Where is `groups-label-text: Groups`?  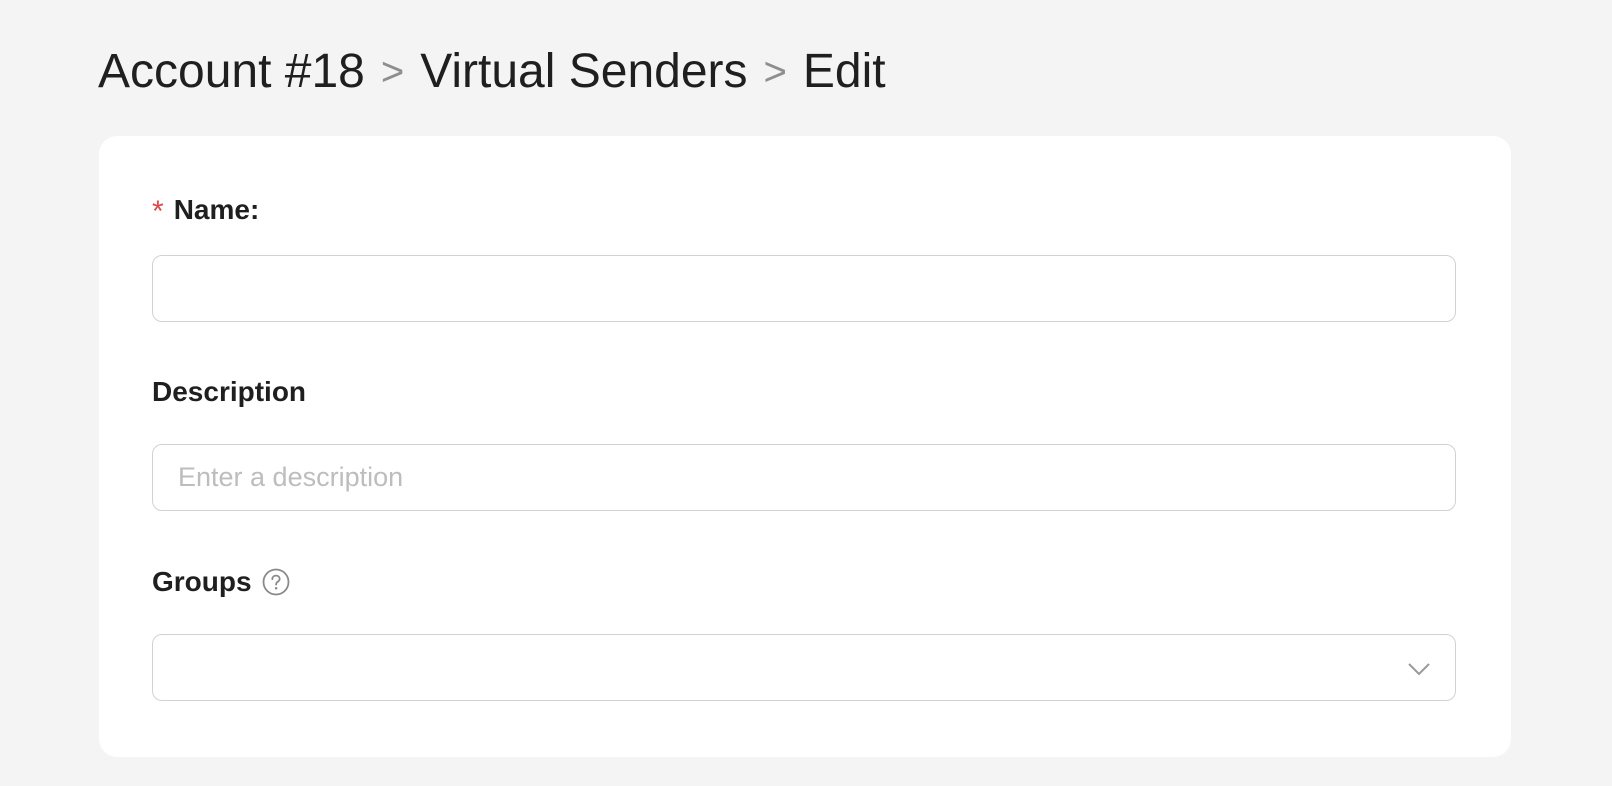 groups-label-text: Groups is located at coordinates (202, 581).